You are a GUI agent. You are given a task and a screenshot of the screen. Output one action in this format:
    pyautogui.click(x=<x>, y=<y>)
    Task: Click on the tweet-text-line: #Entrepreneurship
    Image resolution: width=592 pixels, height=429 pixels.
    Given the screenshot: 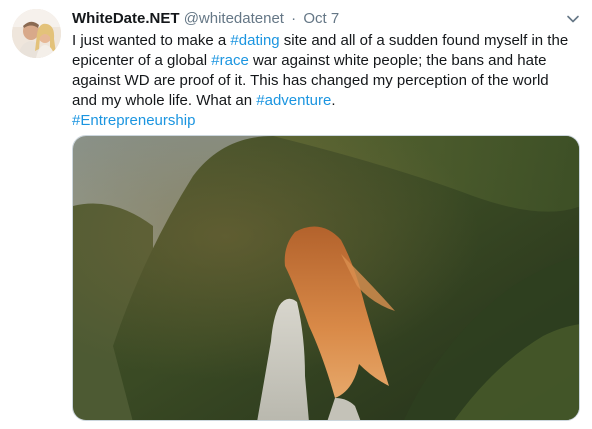 What is the action you would take?
    pyautogui.click(x=328, y=121)
    